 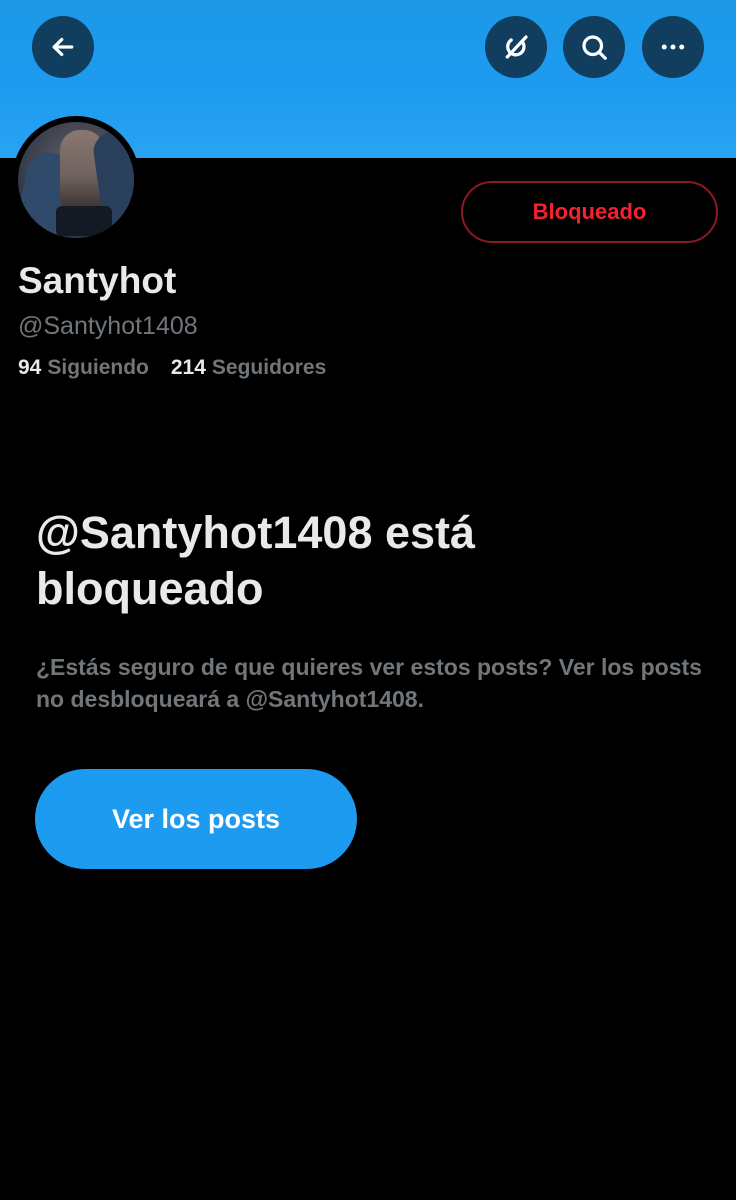 What do you see at coordinates (256, 560) in the screenshot?
I see `blocked-notice-title: @Santyhot1408 está bloqueado` at bounding box center [256, 560].